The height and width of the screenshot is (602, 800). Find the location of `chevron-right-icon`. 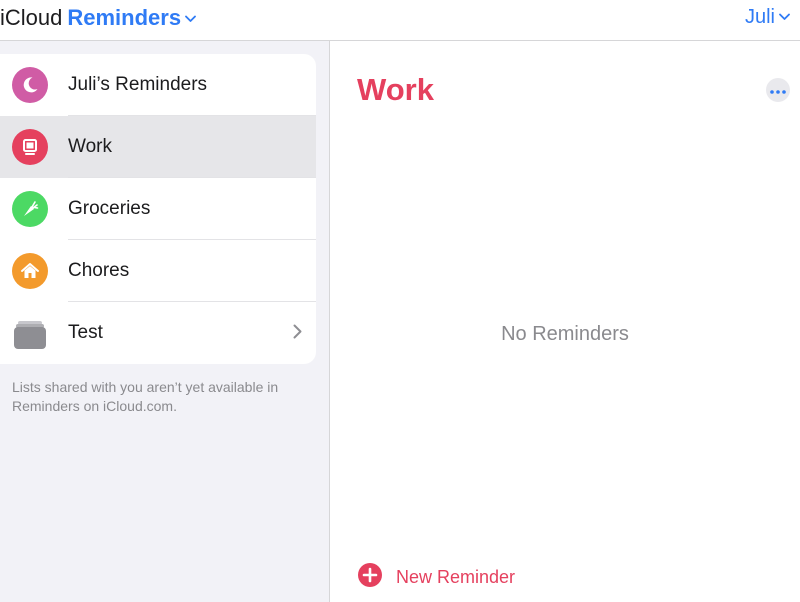

chevron-right-icon is located at coordinates (297, 334).